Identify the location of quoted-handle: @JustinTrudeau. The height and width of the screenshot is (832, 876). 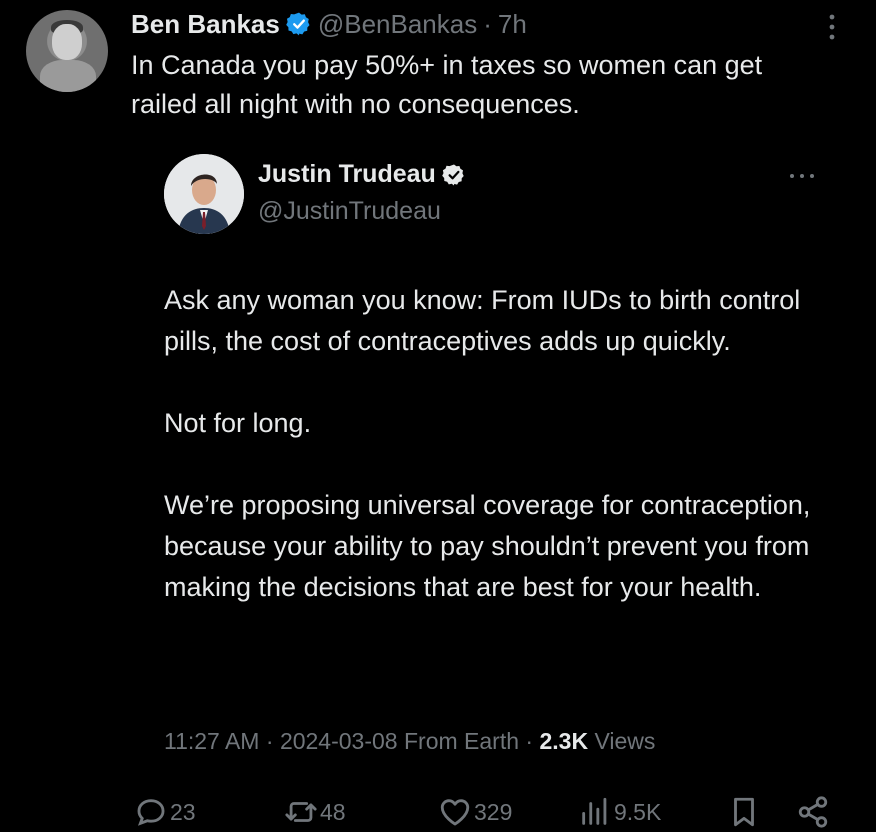
(349, 211).